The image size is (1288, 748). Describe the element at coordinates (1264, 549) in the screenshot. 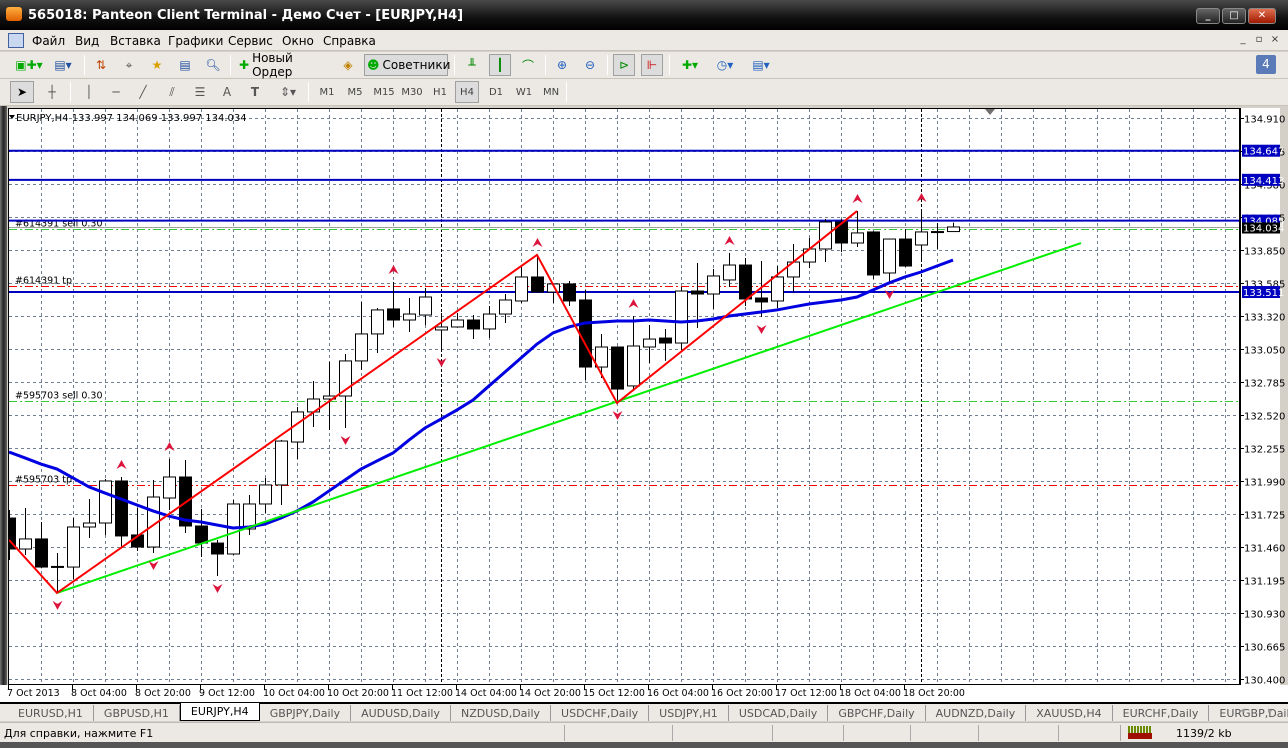

I see `price-tick-label: 131.460` at that location.